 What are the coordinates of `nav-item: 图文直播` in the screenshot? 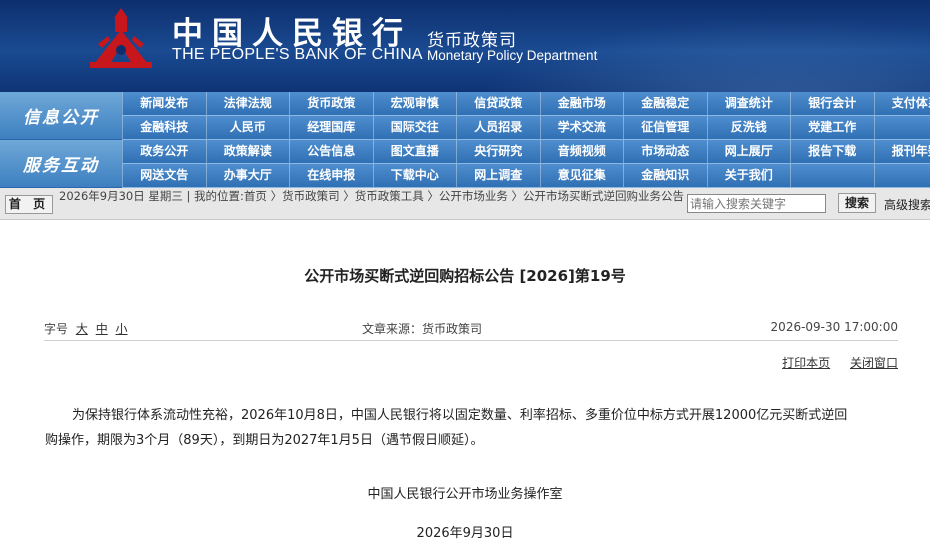 It's located at (414, 151).